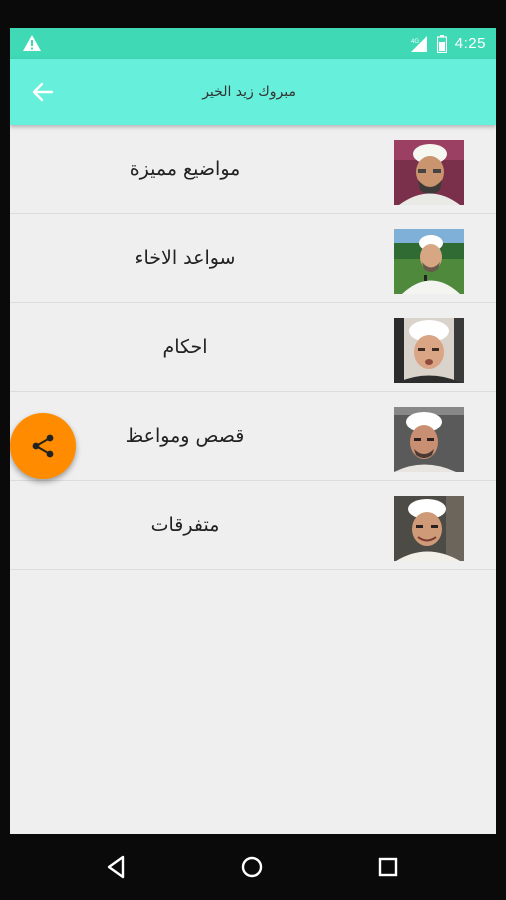  I want to click on list-item-label: مواضيع مميزة, so click(185, 169).